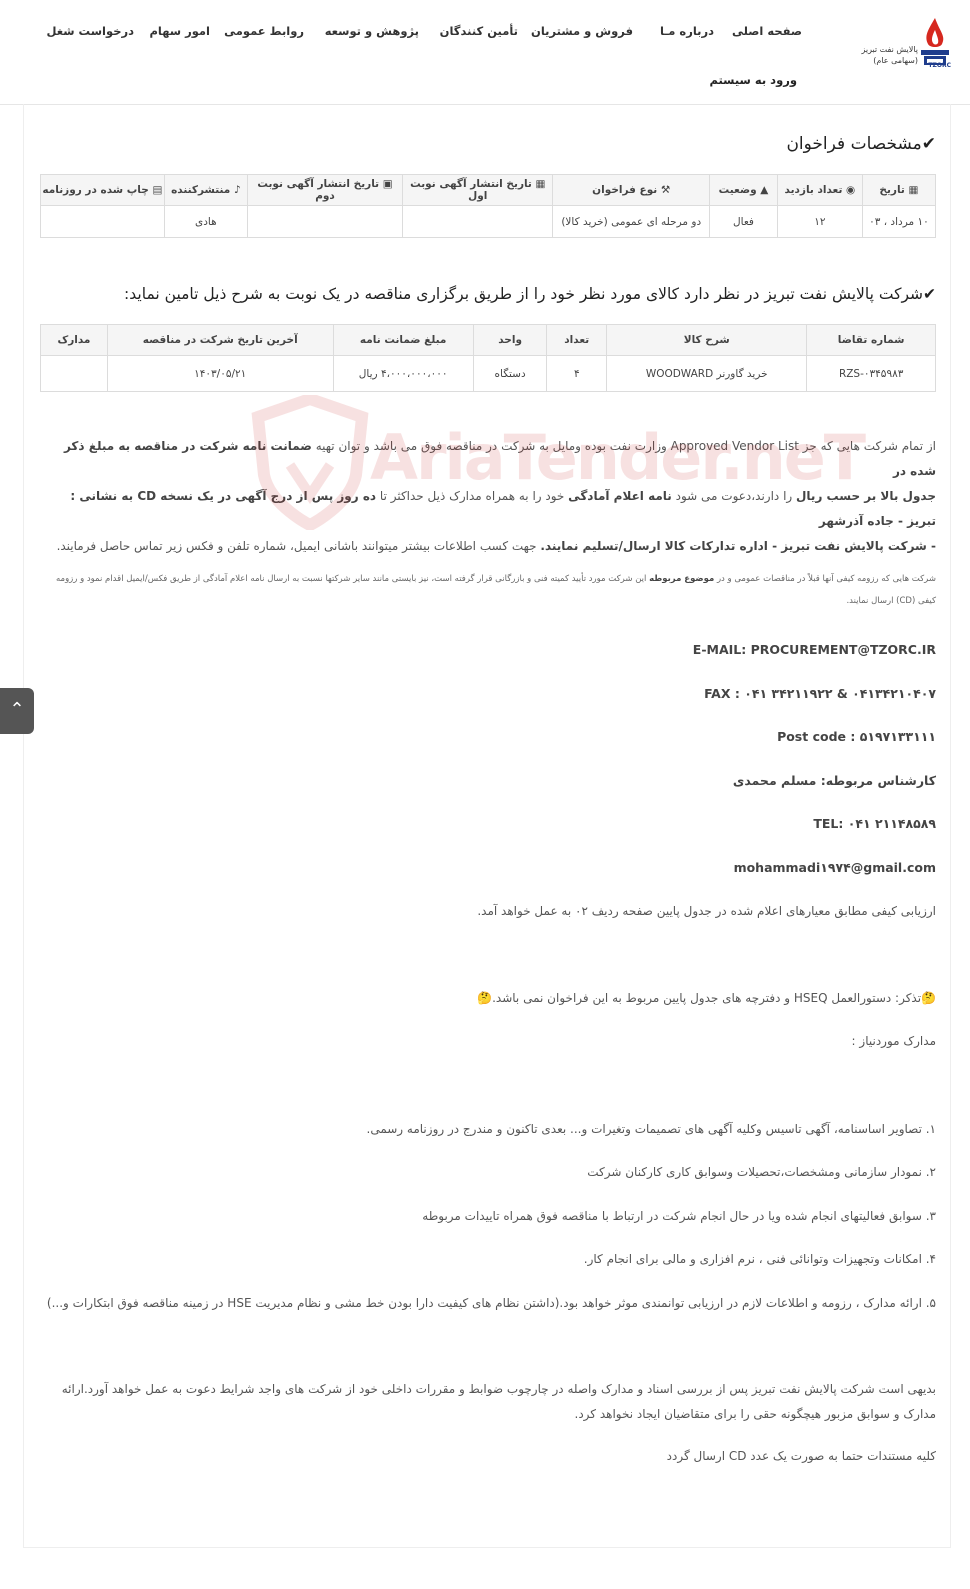 The width and height of the screenshot is (970, 1589). Describe the element at coordinates (618, 457) in the screenshot. I see `watermark-text: AriaTender.neT` at that location.